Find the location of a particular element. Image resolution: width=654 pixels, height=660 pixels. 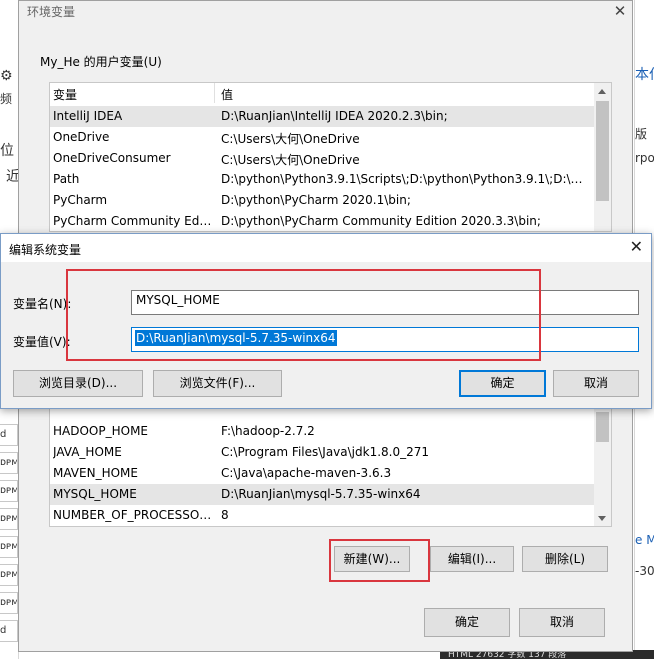

variable-name-label: 变量名(N): is located at coordinates (42, 304).